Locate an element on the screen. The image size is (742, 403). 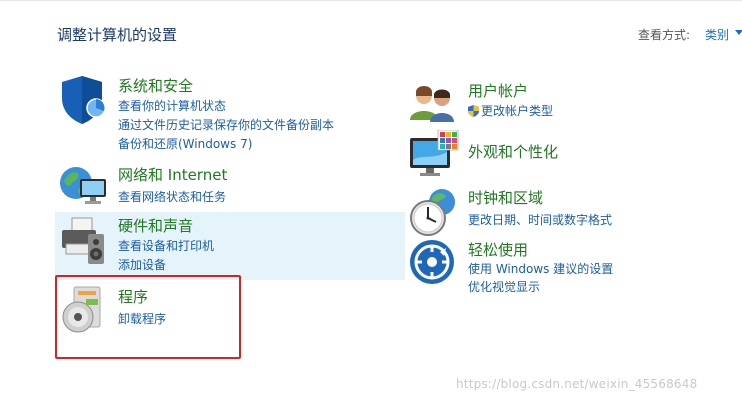
user-accounts-title: 用户帐户 is located at coordinates (498, 90).